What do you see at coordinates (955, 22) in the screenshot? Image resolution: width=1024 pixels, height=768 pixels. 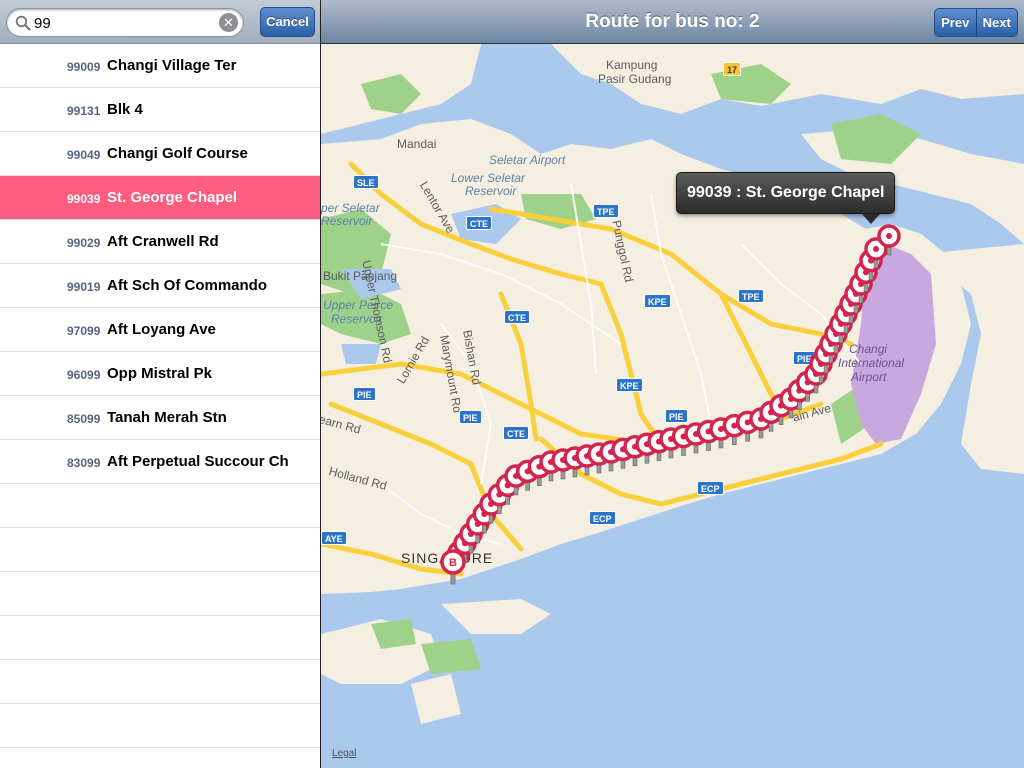 I see `prev-button: Prev` at bounding box center [955, 22].